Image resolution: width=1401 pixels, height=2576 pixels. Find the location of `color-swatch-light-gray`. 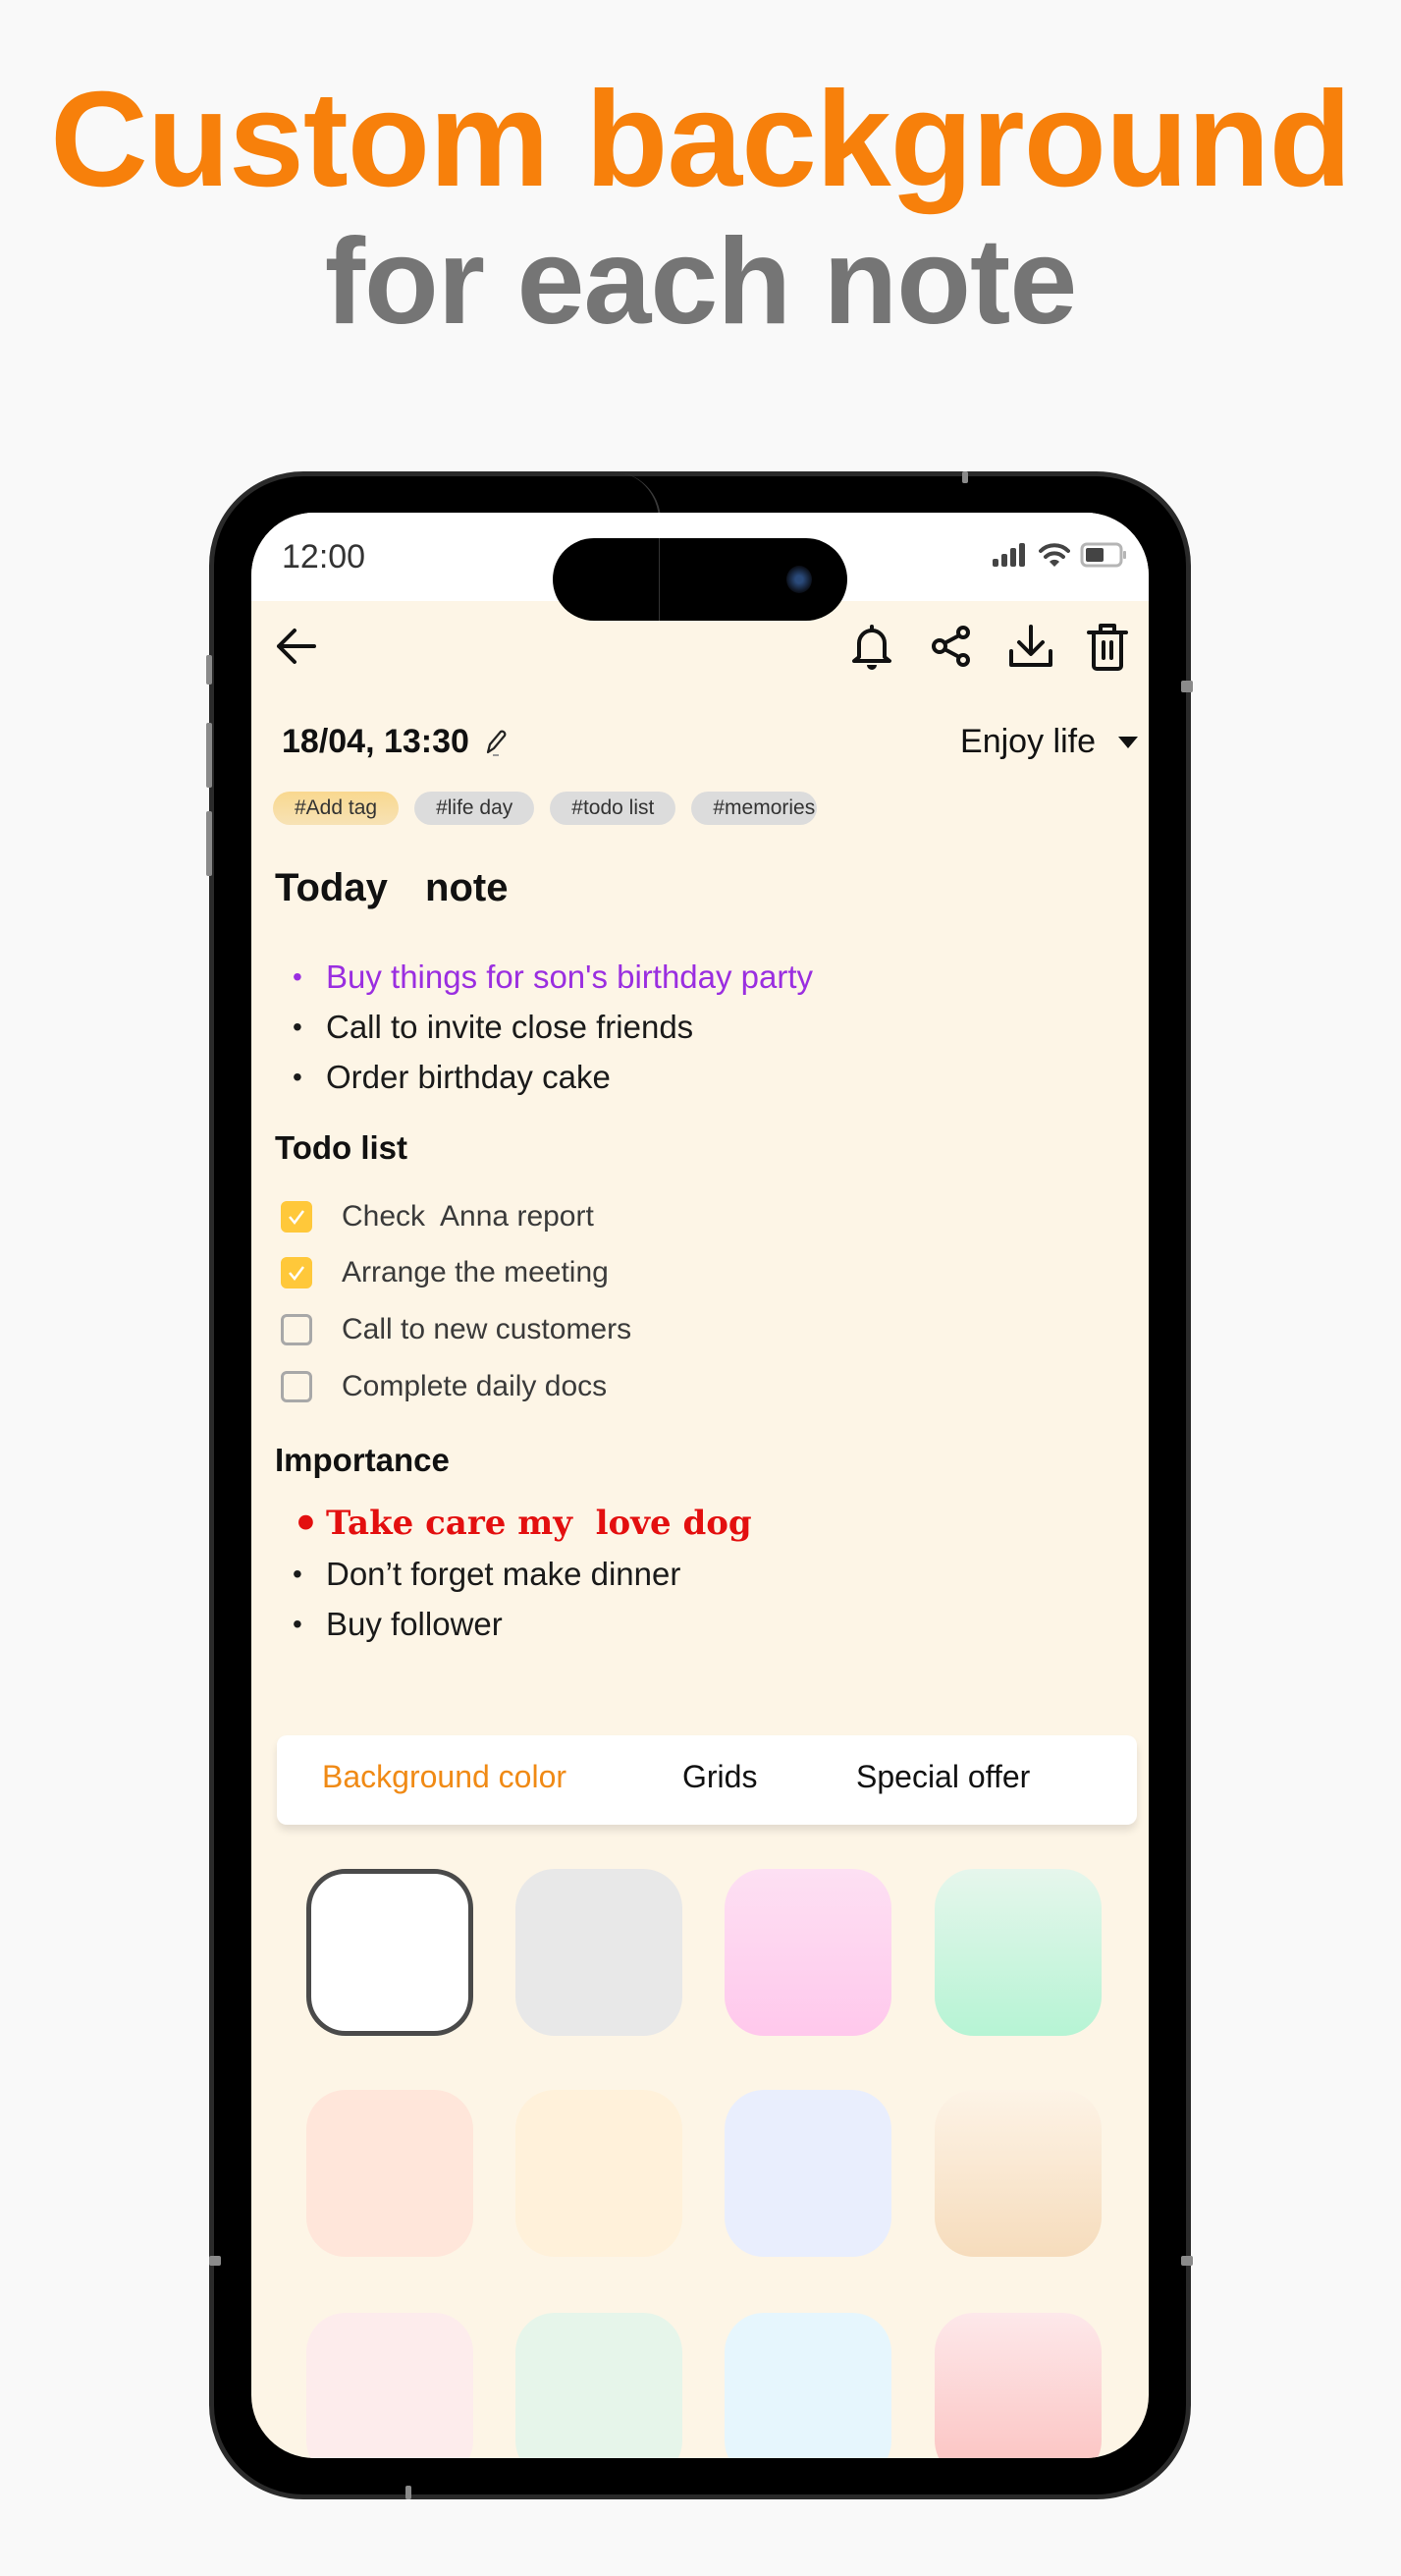

color-swatch-light-gray is located at coordinates (598, 1953).